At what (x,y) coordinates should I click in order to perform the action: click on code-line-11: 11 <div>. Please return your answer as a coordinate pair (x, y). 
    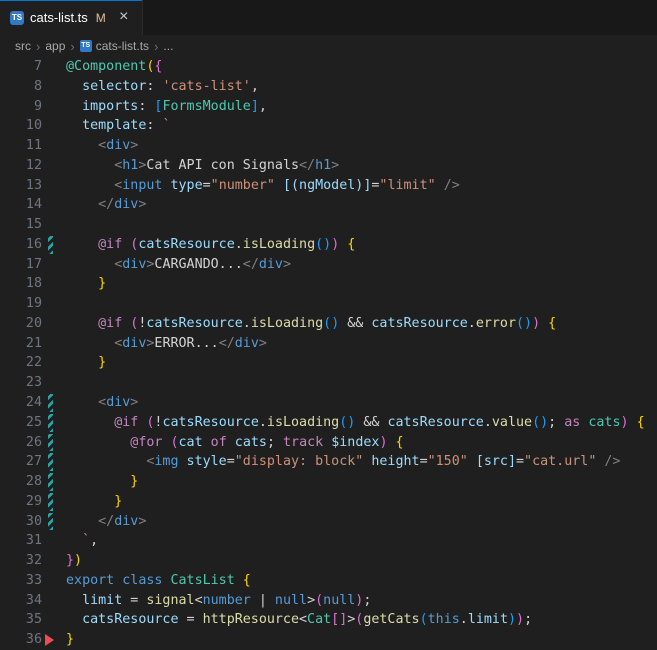
    Looking at the image, I should click on (328, 146).